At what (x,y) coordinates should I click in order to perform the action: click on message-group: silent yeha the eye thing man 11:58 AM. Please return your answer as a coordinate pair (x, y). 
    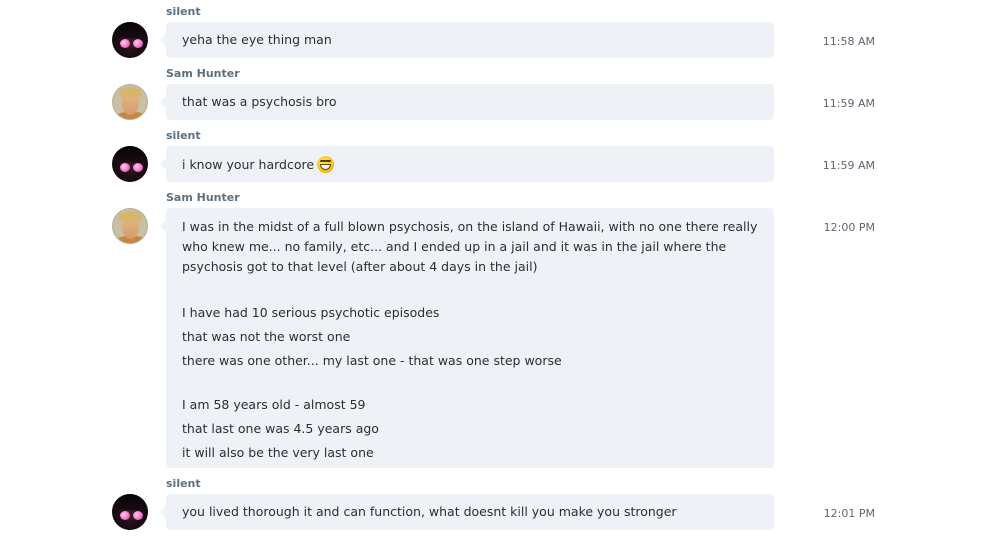
    Looking at the image, I should click on (491, 32).